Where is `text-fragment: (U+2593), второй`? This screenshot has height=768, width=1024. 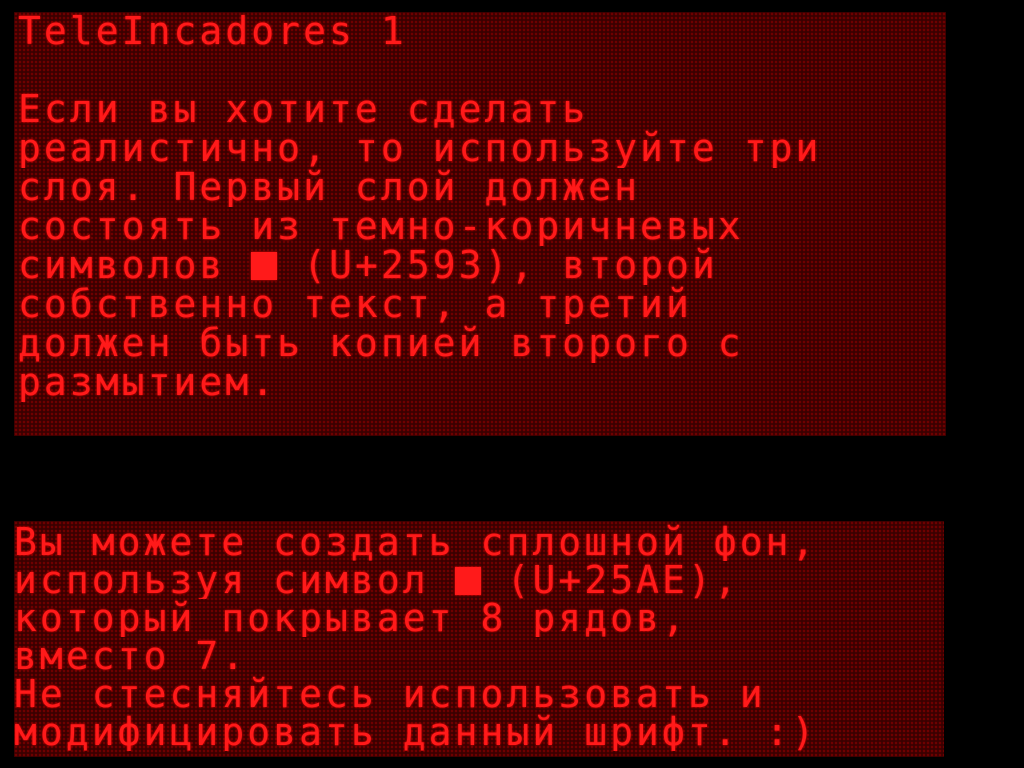
text-fragment: (U+2593), второй is located at coordinates (497, 265).